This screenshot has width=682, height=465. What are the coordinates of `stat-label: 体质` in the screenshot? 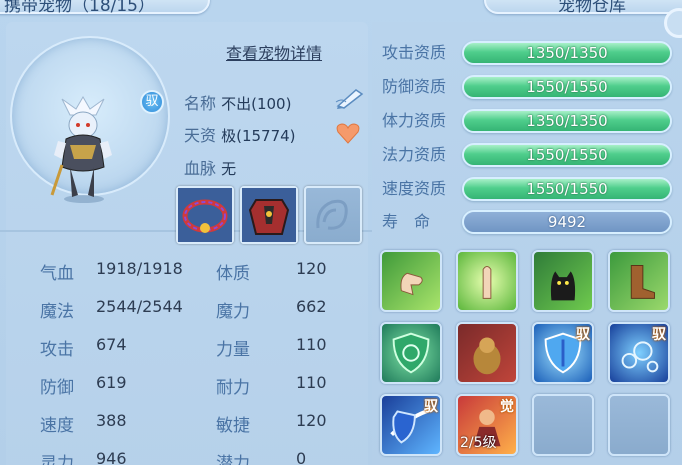 It's located at (233, 274).